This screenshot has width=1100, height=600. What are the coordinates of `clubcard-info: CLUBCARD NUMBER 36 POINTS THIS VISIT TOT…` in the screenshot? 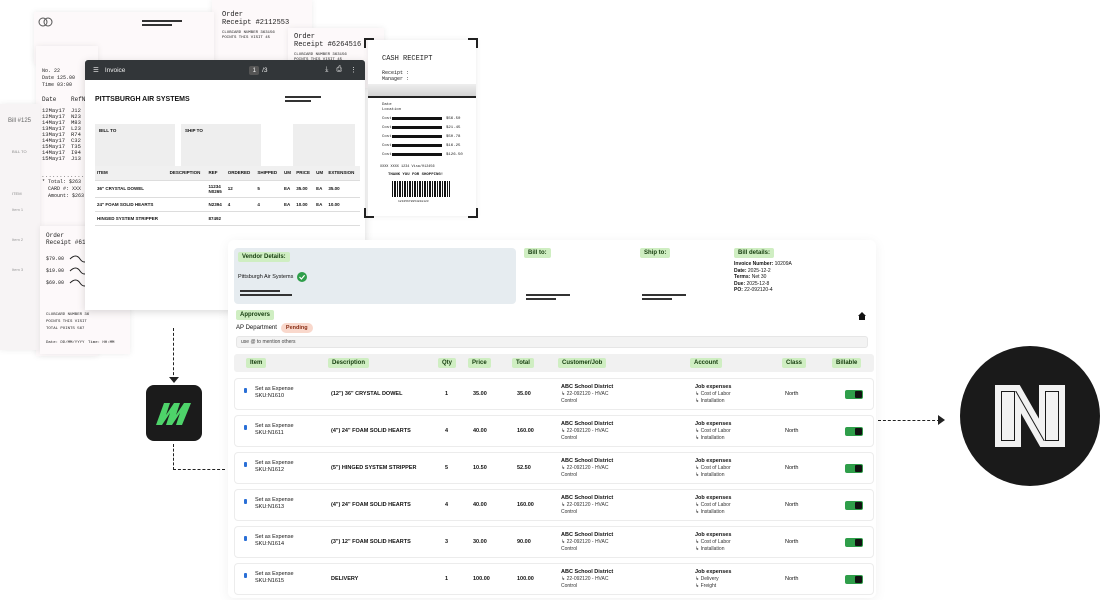 It's located at (68, 322).